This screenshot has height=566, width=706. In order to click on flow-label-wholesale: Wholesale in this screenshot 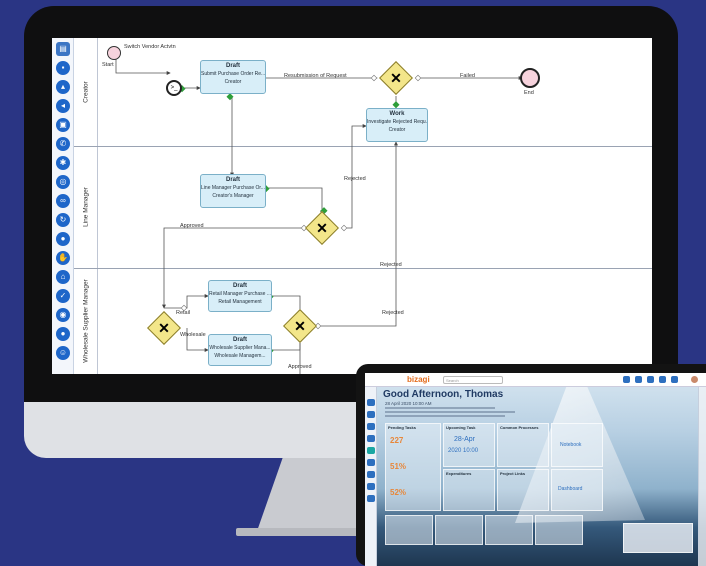, I will do `click(193, 335)`.